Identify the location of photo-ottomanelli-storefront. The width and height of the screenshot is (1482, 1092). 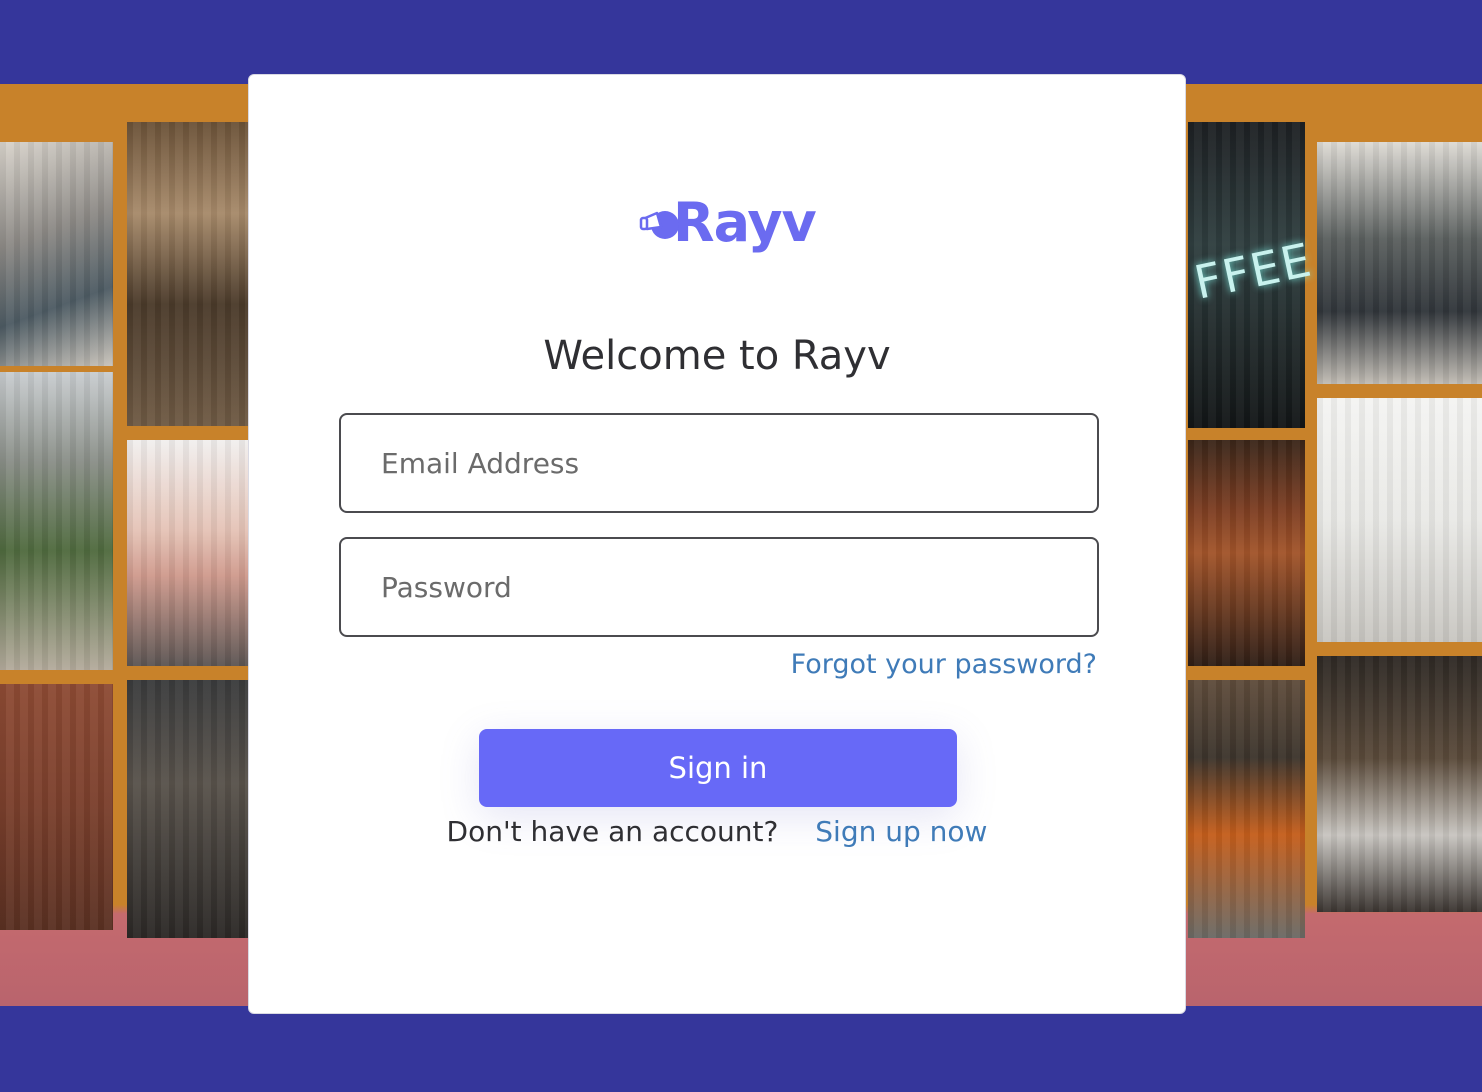
(187, 809).